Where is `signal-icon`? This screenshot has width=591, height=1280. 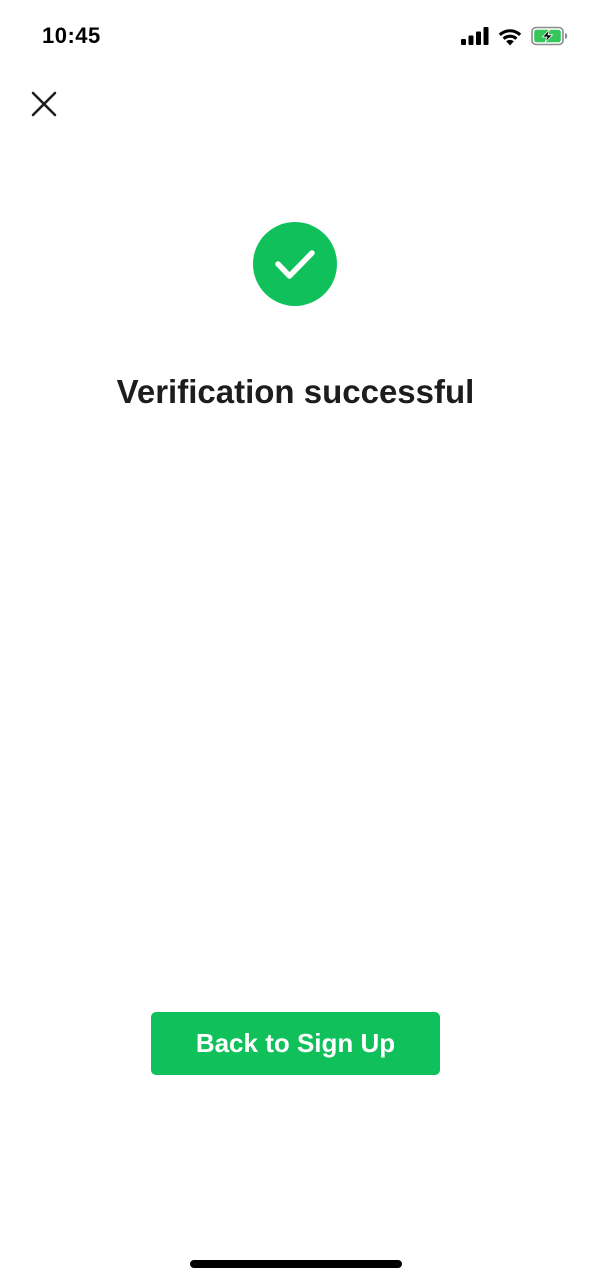 signal-icon is located at coordinates (475, 36).